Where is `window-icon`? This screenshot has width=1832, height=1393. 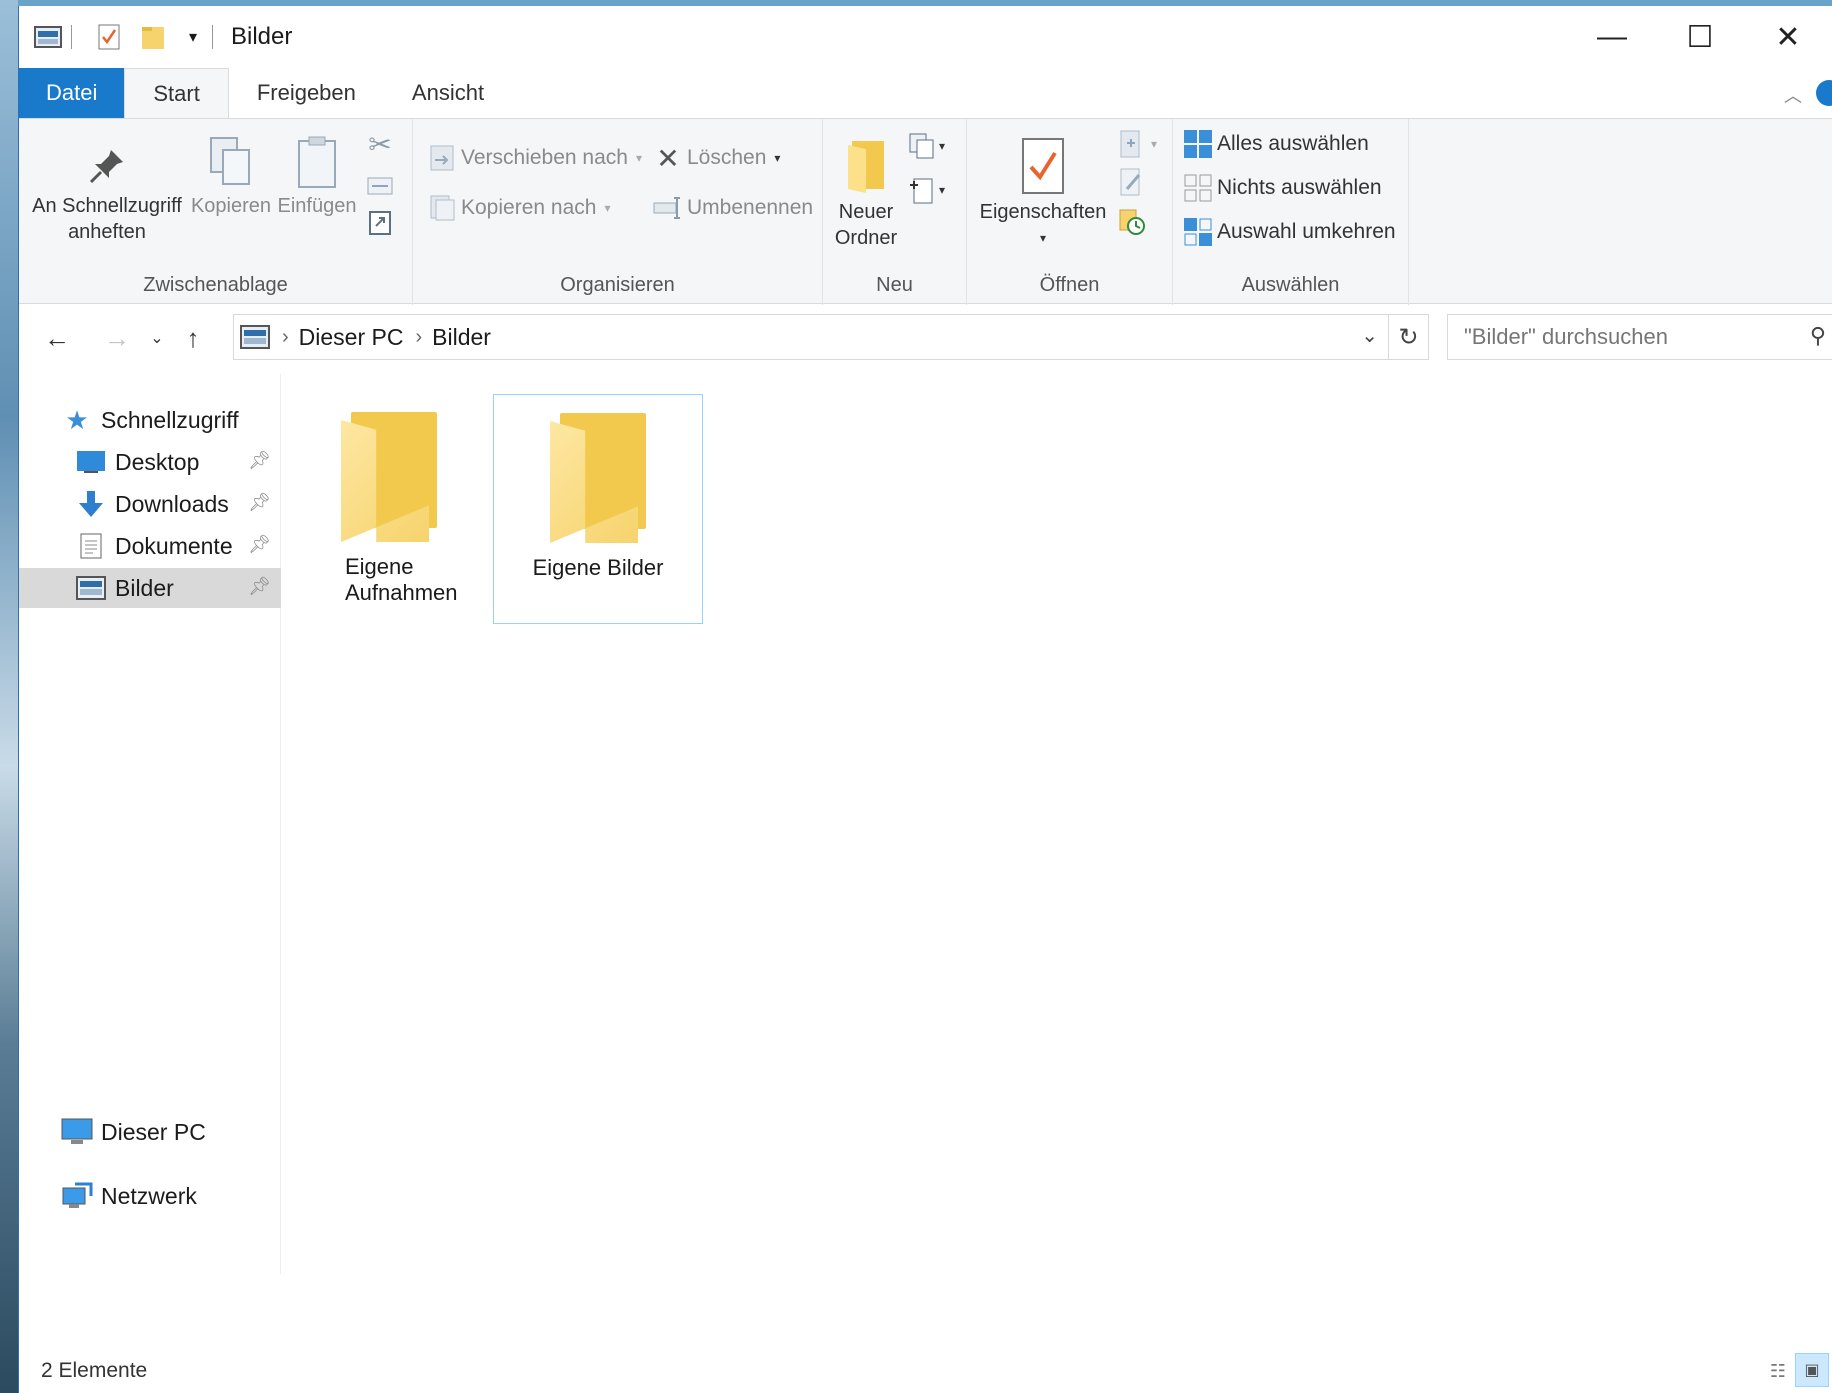 window-icon is located at coordinates (48, 37).